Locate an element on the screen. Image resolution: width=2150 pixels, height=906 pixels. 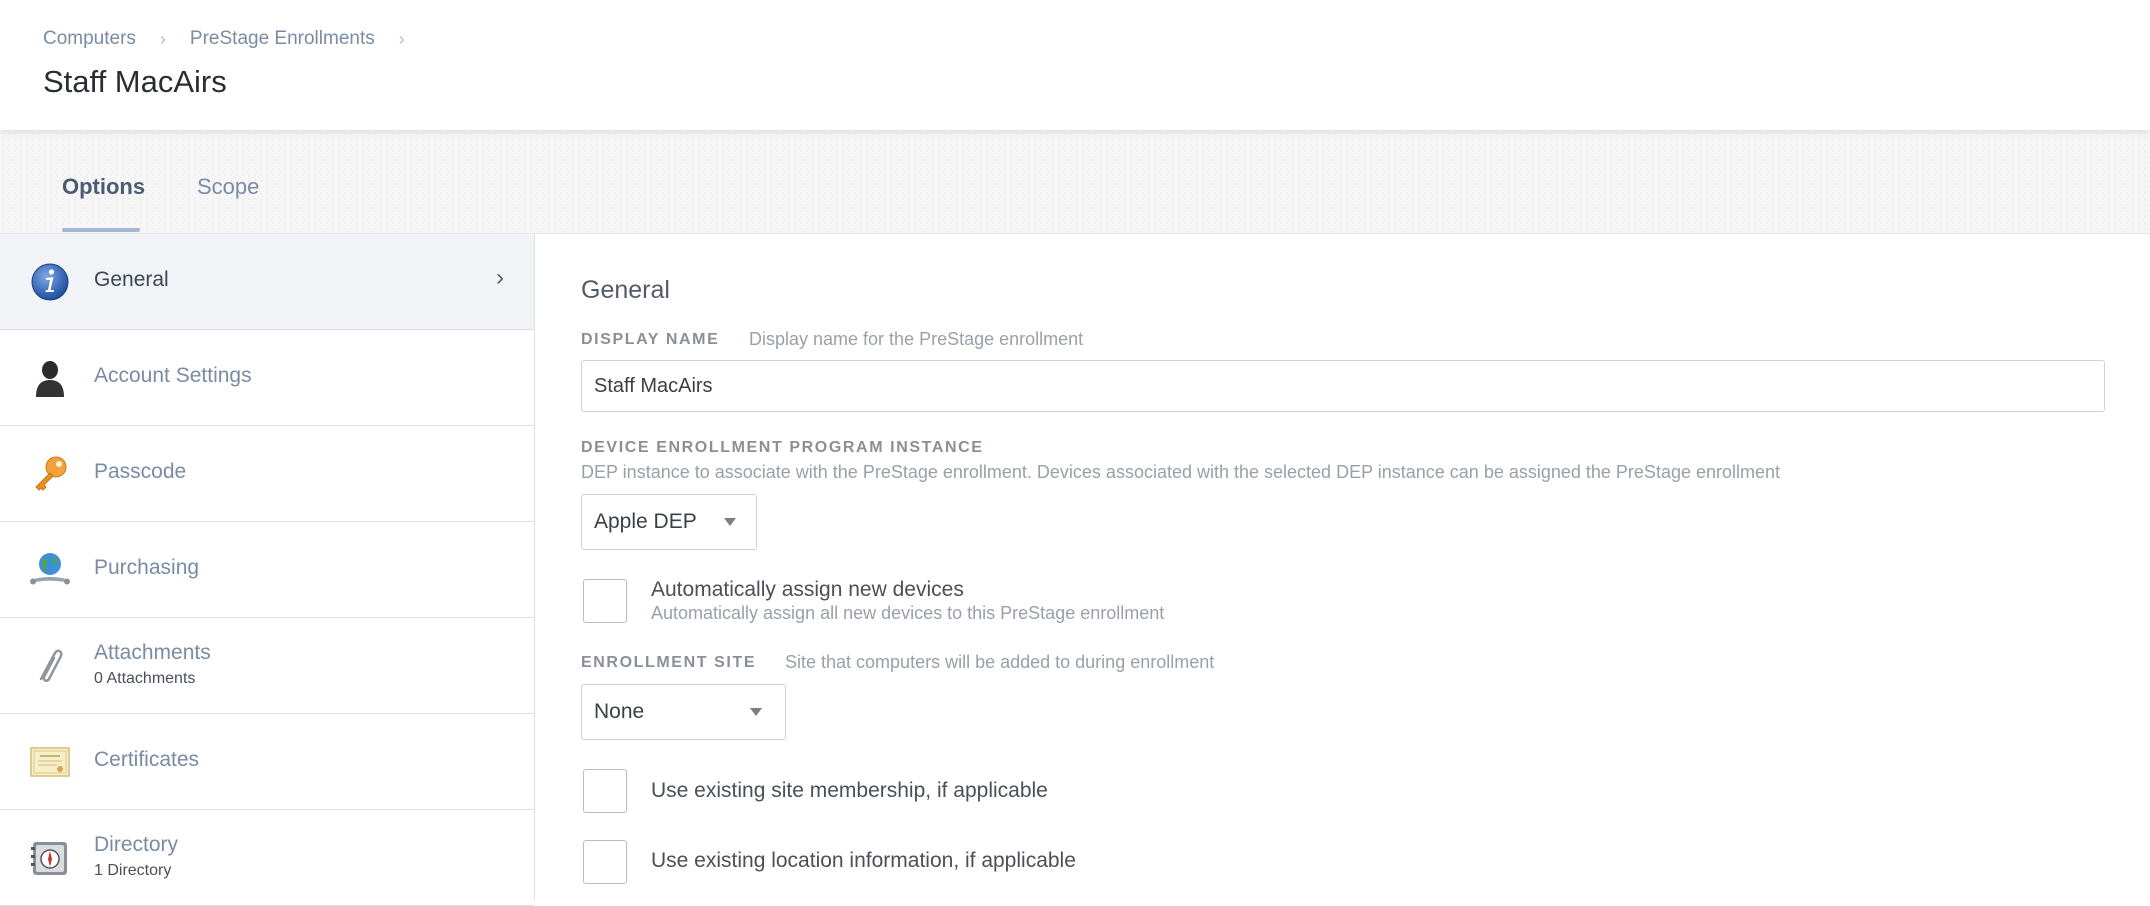
active-tab-indicator is located at coordinates (101, 230).